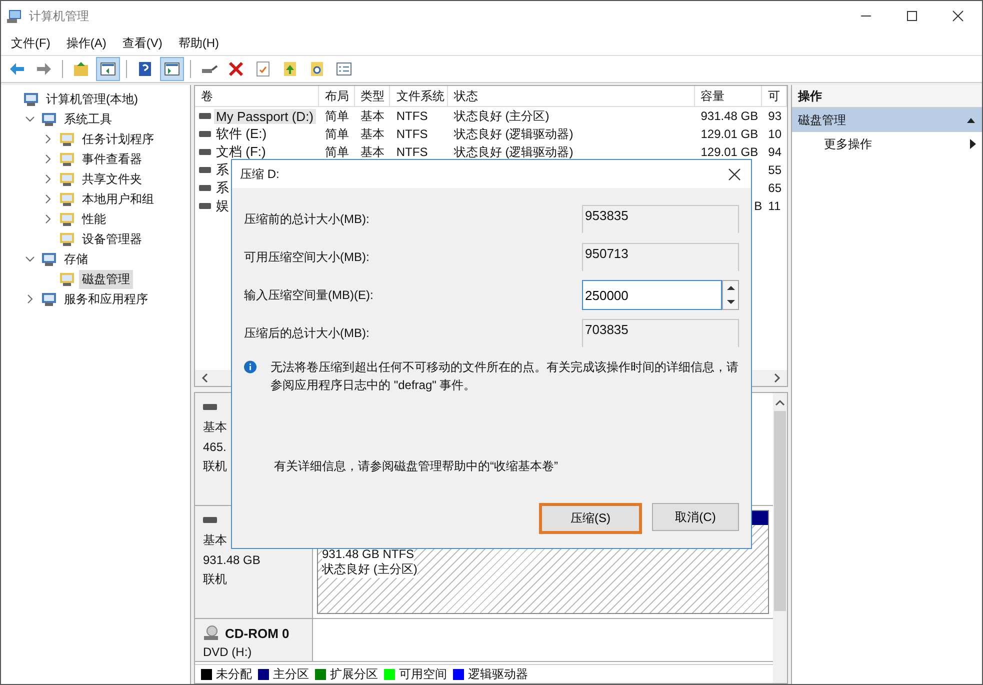  I want to click on tree-item: 系统工具, so click(88, 119).